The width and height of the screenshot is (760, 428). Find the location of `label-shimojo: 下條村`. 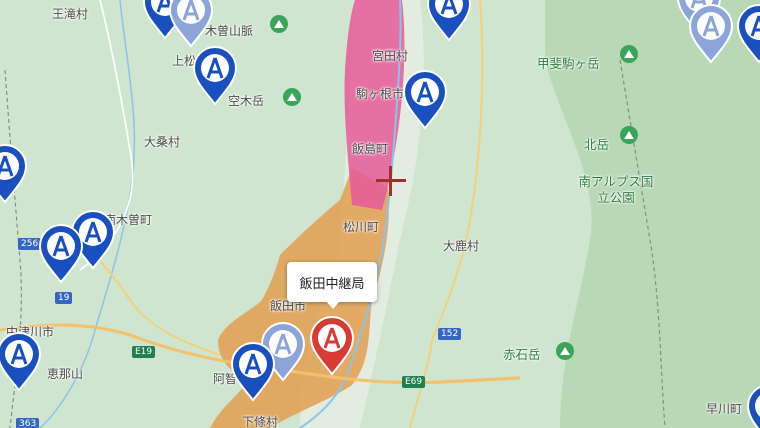

label-shimojo: 下條村 is located at coordinates (260, 421).